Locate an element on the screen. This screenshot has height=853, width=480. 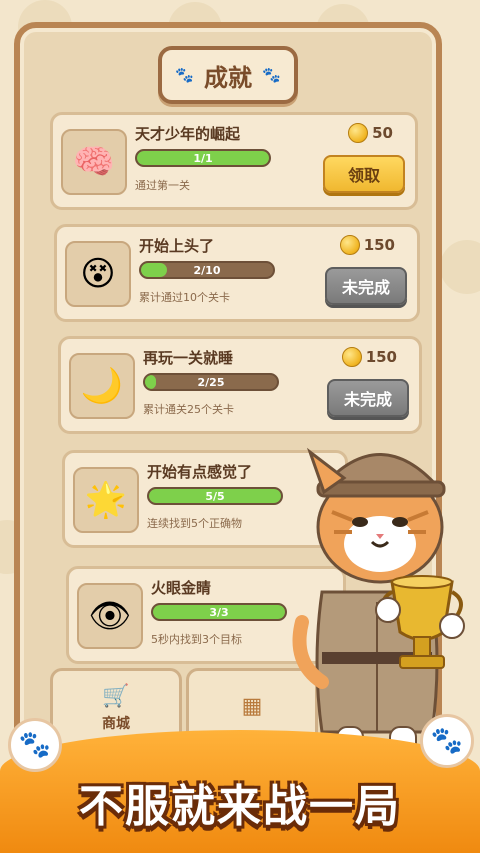
achievement-name: 火眼金睛 is located at coordinates (181, 588).